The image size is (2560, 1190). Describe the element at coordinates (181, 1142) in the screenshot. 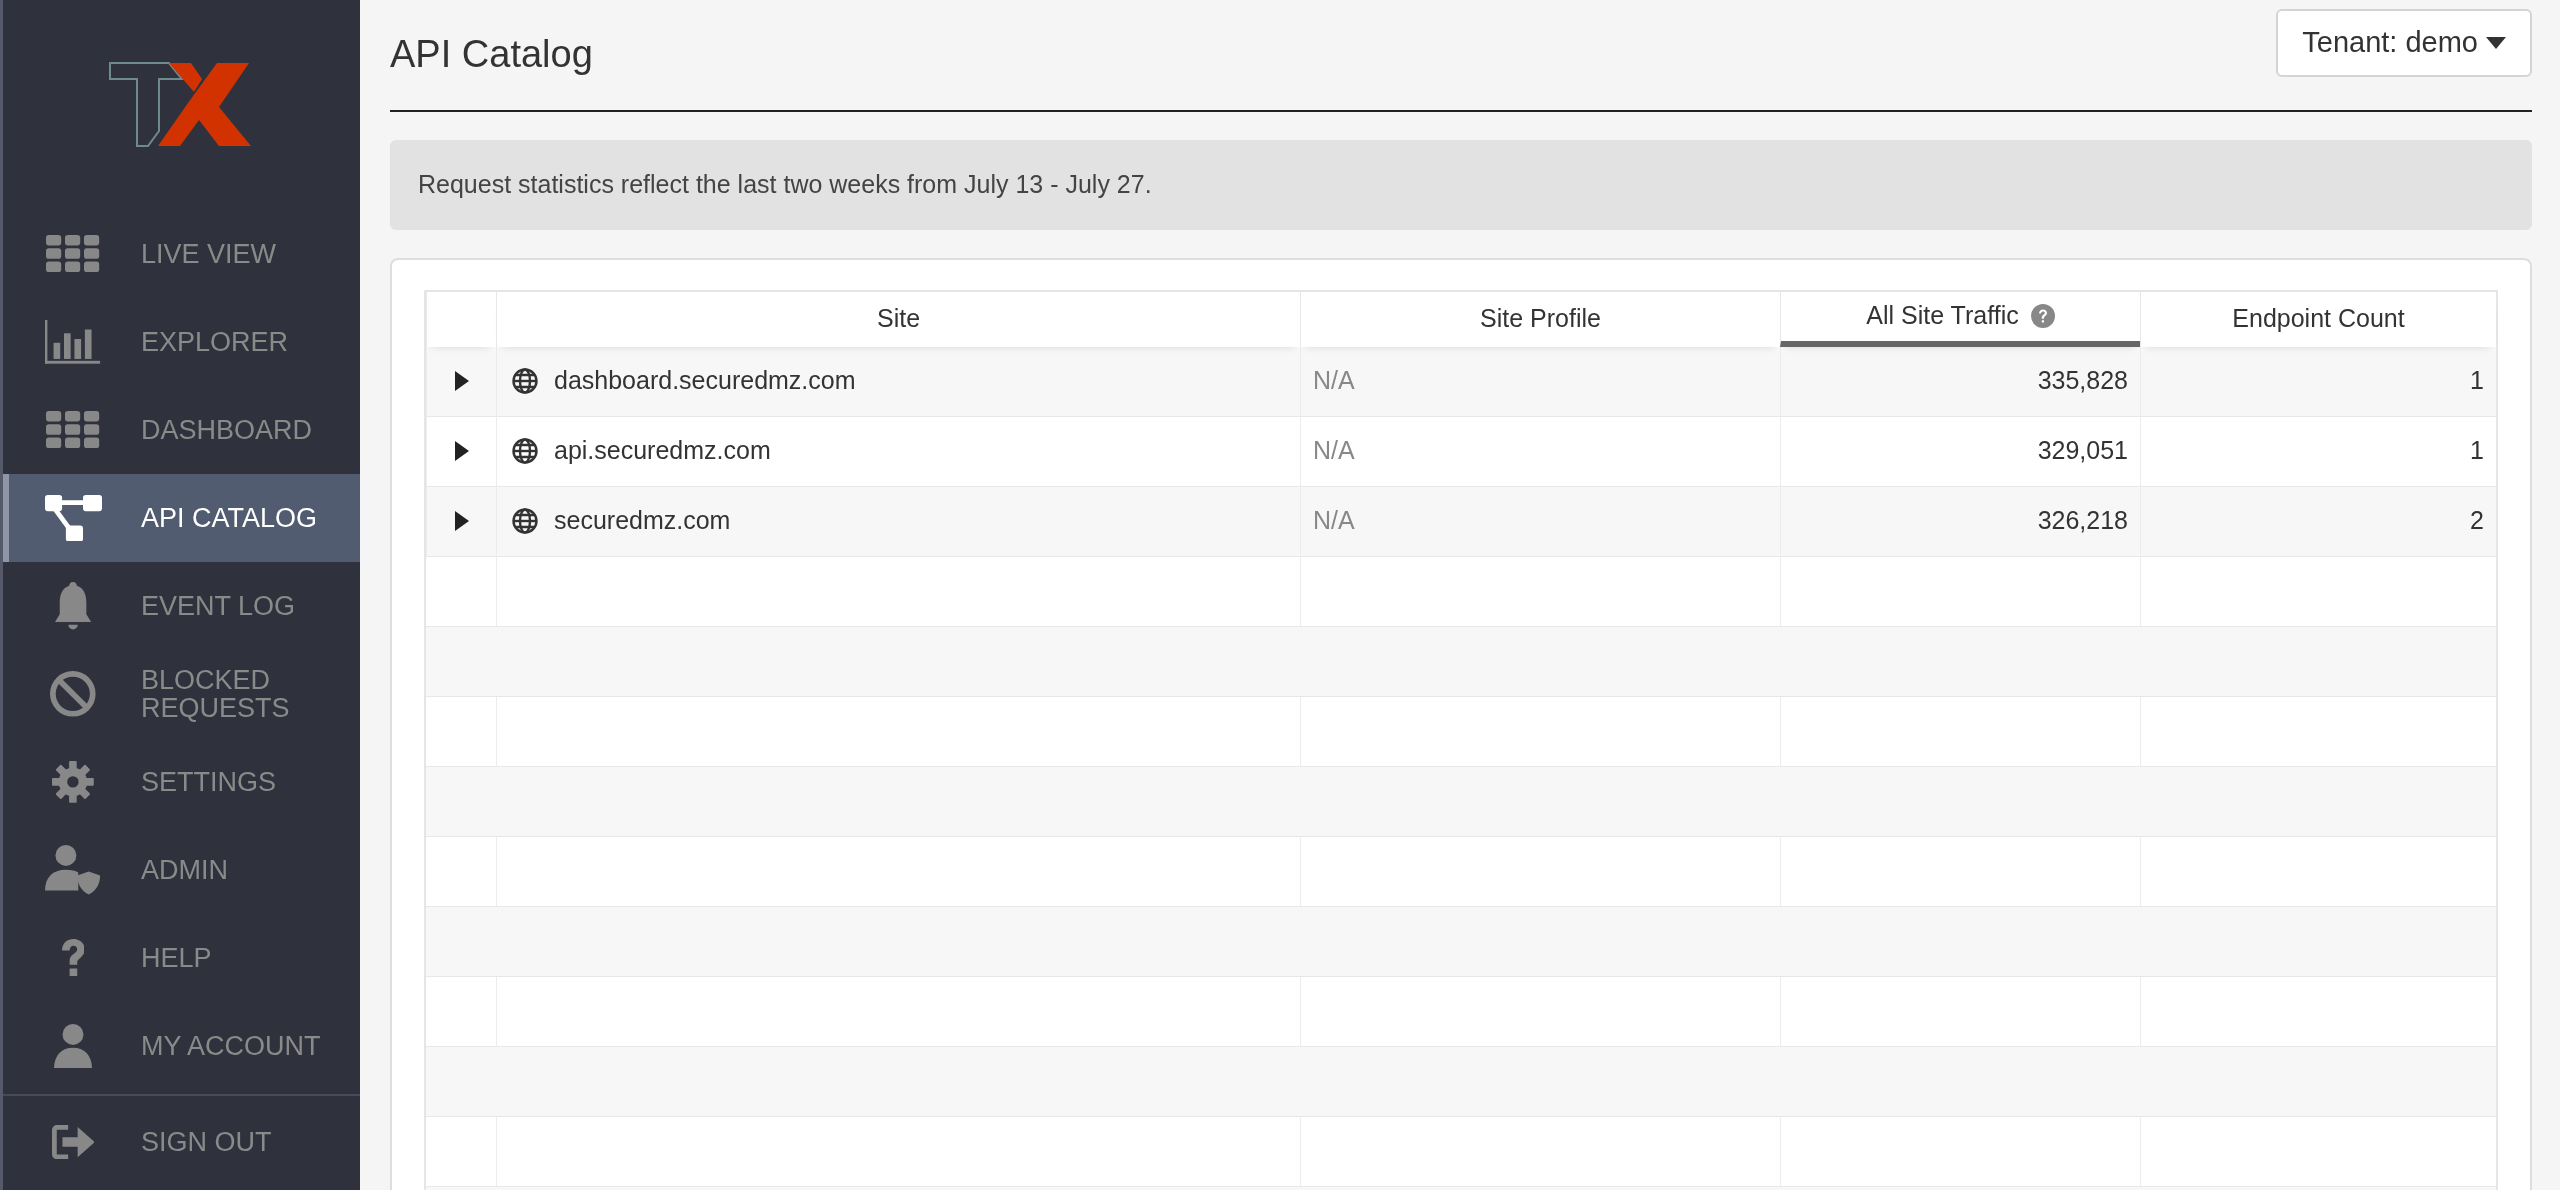

I see `nav-item: SIGN OUT` at that location.